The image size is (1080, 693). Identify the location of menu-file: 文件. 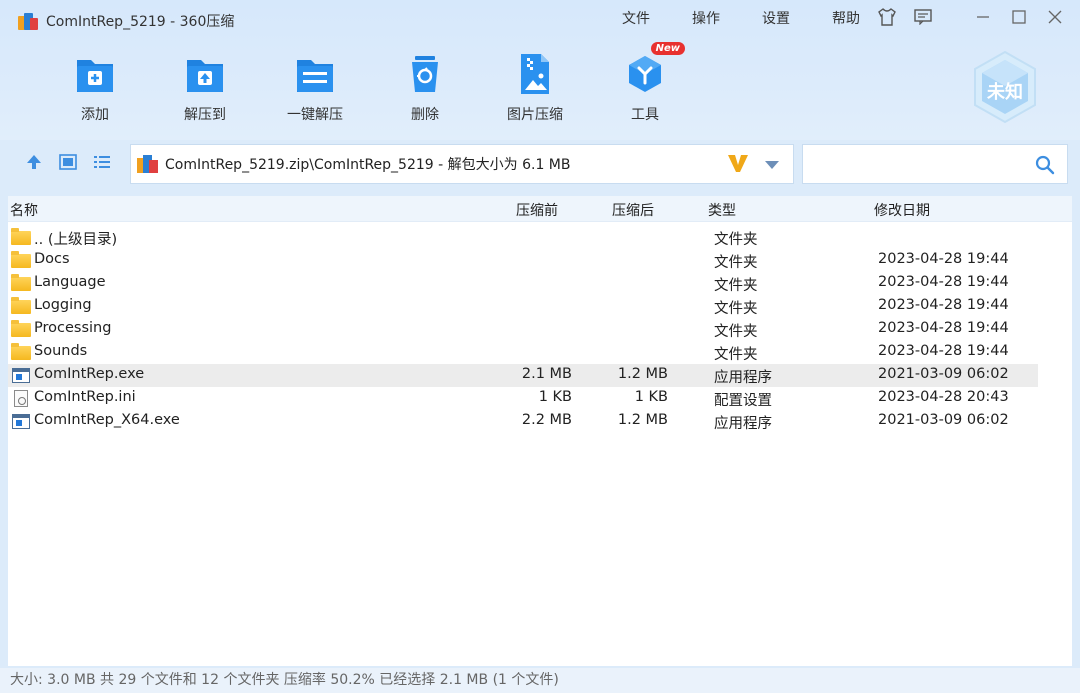
(636, 18).